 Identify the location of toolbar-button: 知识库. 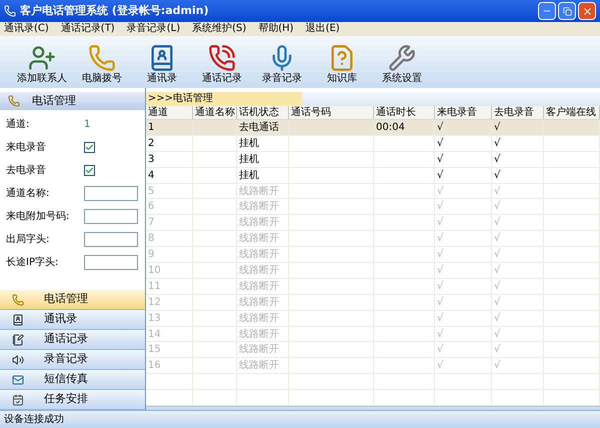
(342, 64).